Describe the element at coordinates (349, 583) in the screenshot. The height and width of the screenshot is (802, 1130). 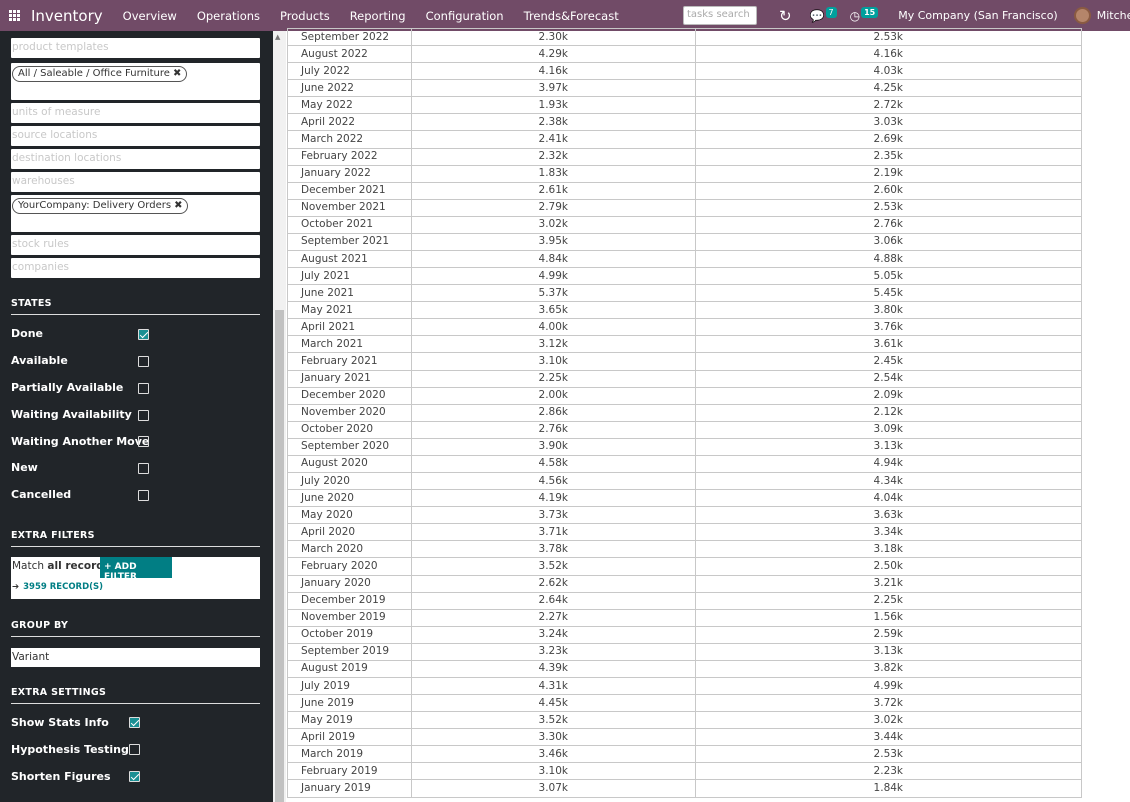
I see `period-cell: January 2020` at that location.